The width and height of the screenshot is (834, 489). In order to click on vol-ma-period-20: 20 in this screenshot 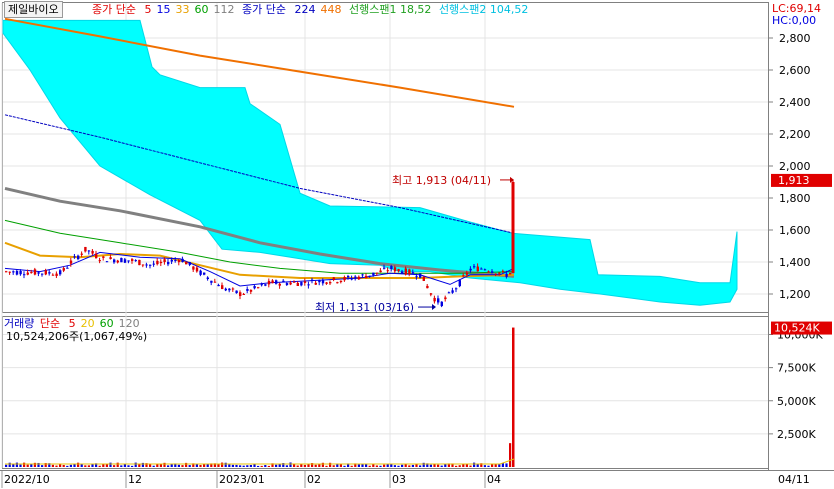, I will do `click(87, 323)`.